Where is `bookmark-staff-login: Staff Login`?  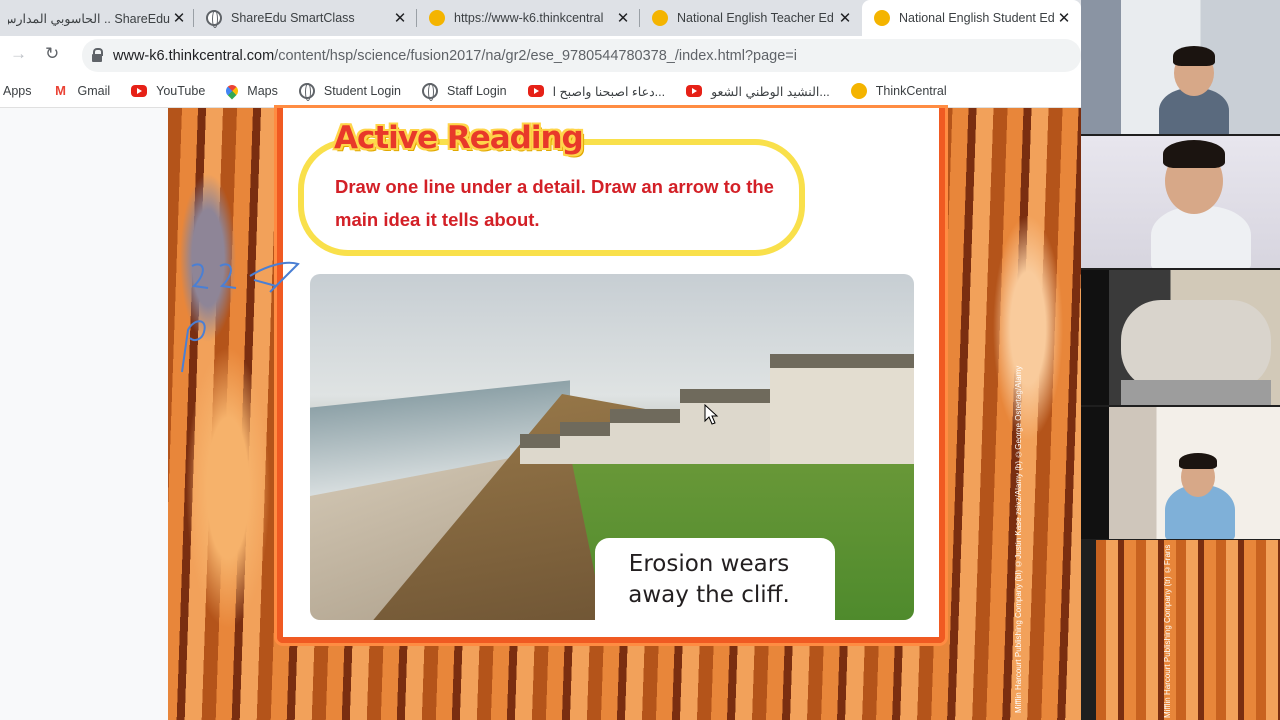 bookmark-staff-login: Staff Login is located at coordinates (464, 92).